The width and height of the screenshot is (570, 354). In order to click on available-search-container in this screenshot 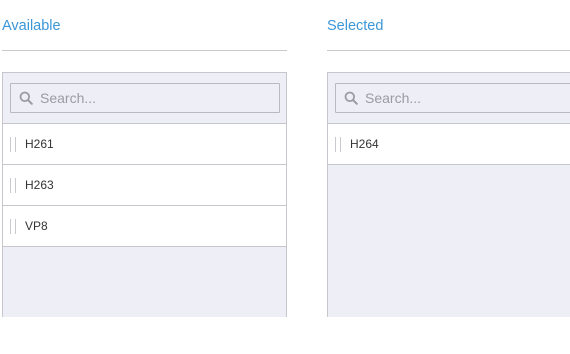, I will do `click(144, 98)`.